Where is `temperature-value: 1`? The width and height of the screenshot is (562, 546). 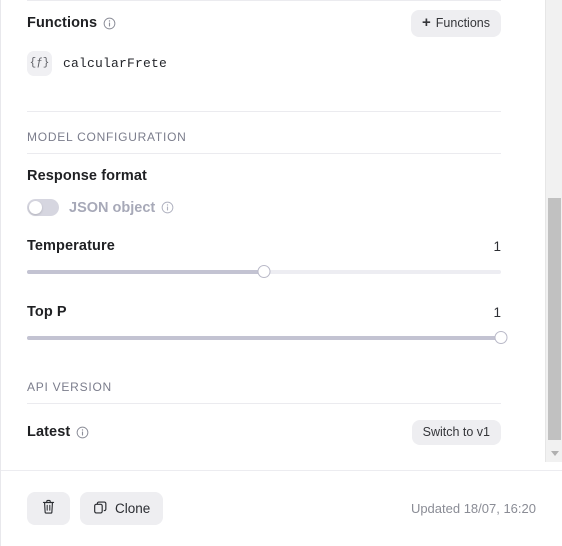
temperature-value: 1 is located at coordinates (497, 246).